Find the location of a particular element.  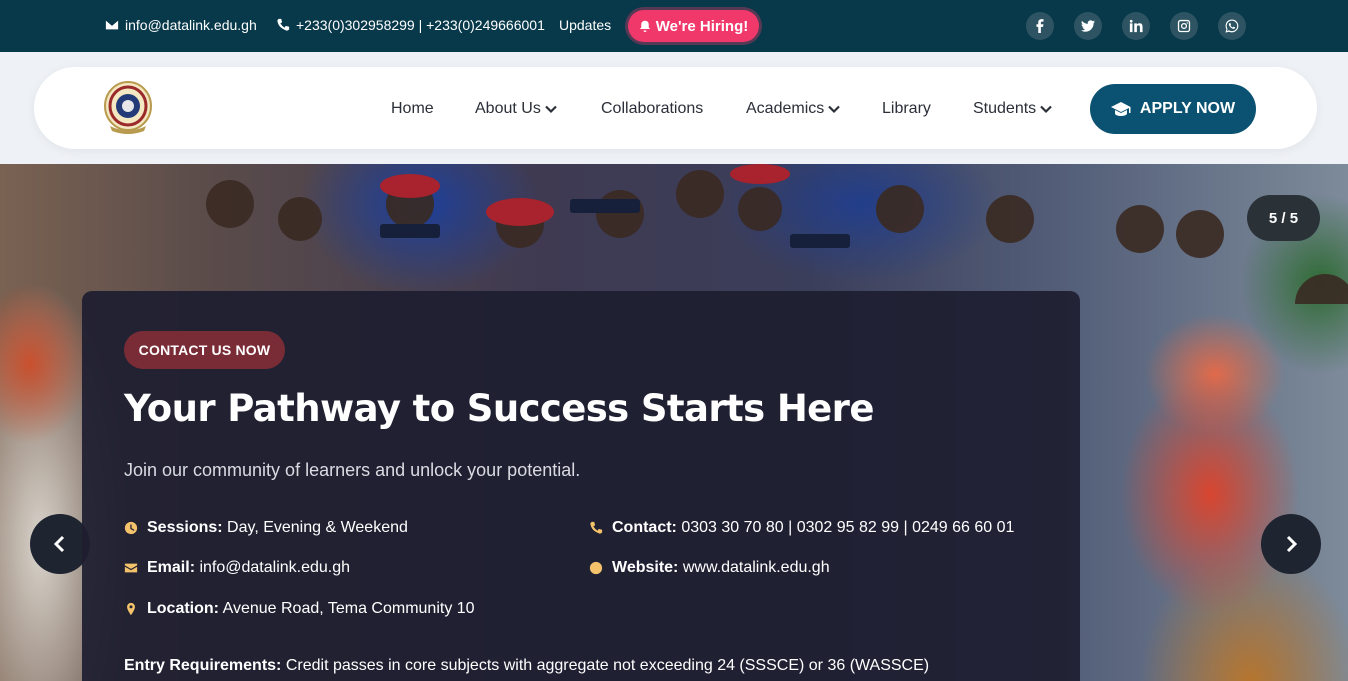

whatsapp-link is located at coordinates (1232, 26).